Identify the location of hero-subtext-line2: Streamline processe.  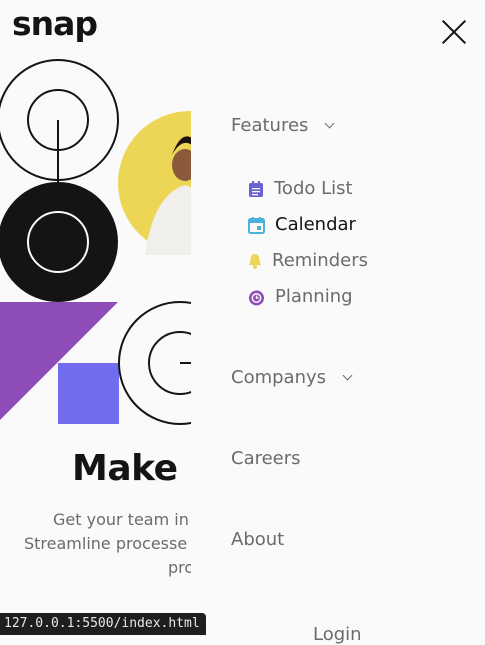
(106, 543).